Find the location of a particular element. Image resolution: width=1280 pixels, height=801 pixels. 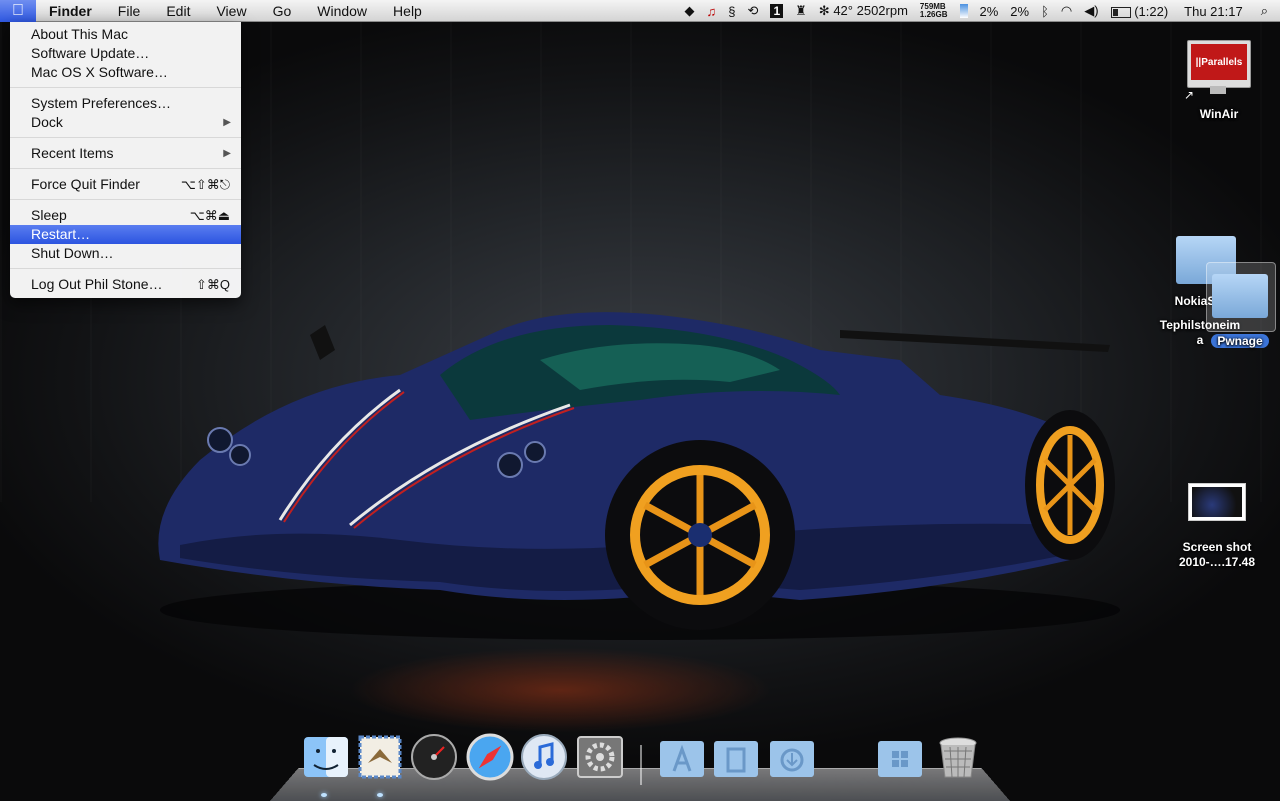

desktop-icon-pwnage: Pwnage is located at coordinates (1240, 307).